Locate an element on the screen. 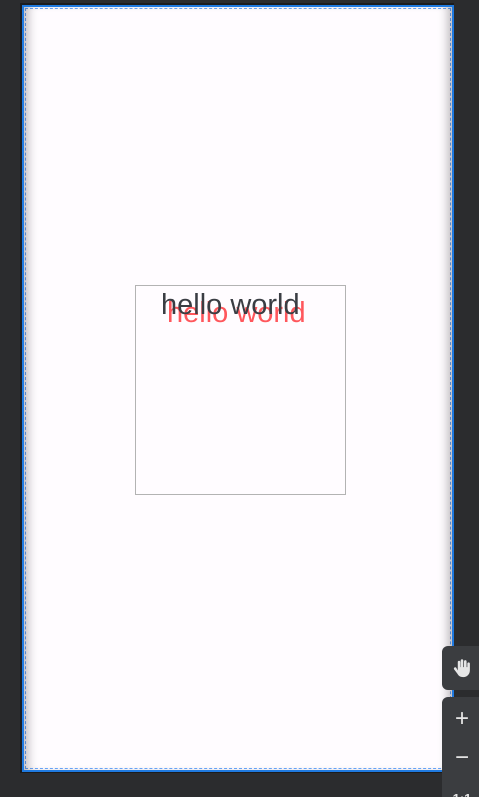 Image resolution: width=479 pixels, height=797 pixels. zoom-controls: + − 1:1 is located at coordinates (460, 747).